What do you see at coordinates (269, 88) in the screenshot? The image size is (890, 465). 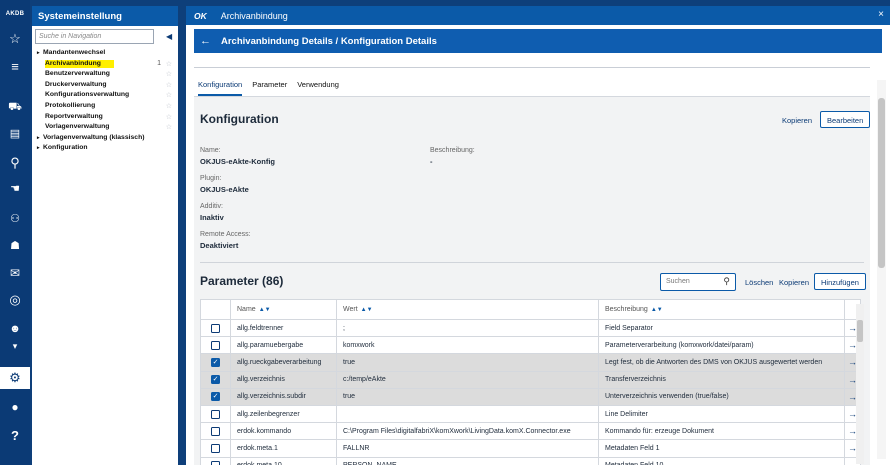 I see `tab-parameter: Parameter` at bounding box center [269, 88].